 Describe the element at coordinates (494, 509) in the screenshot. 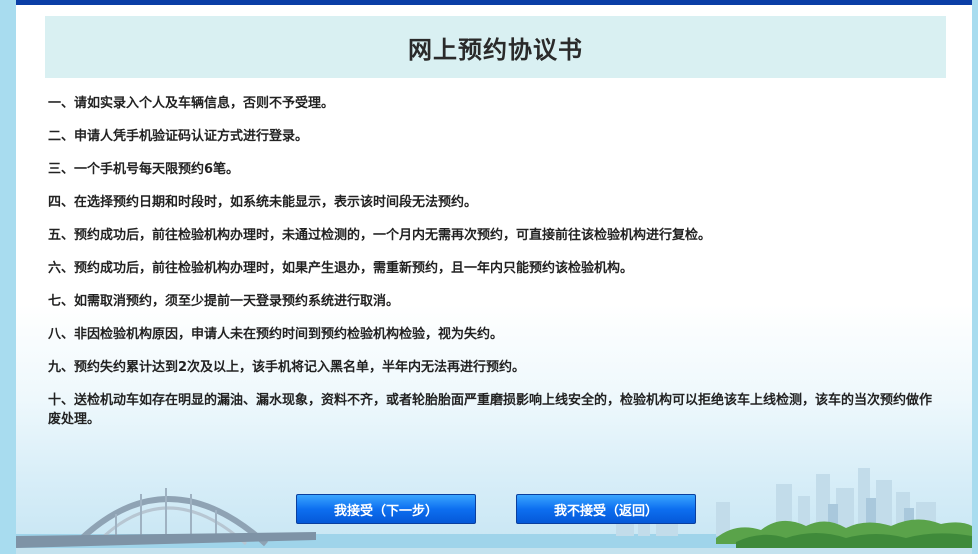

I see `action-buttons: 我接受（下一步） 我不接受（返回）` at that location.